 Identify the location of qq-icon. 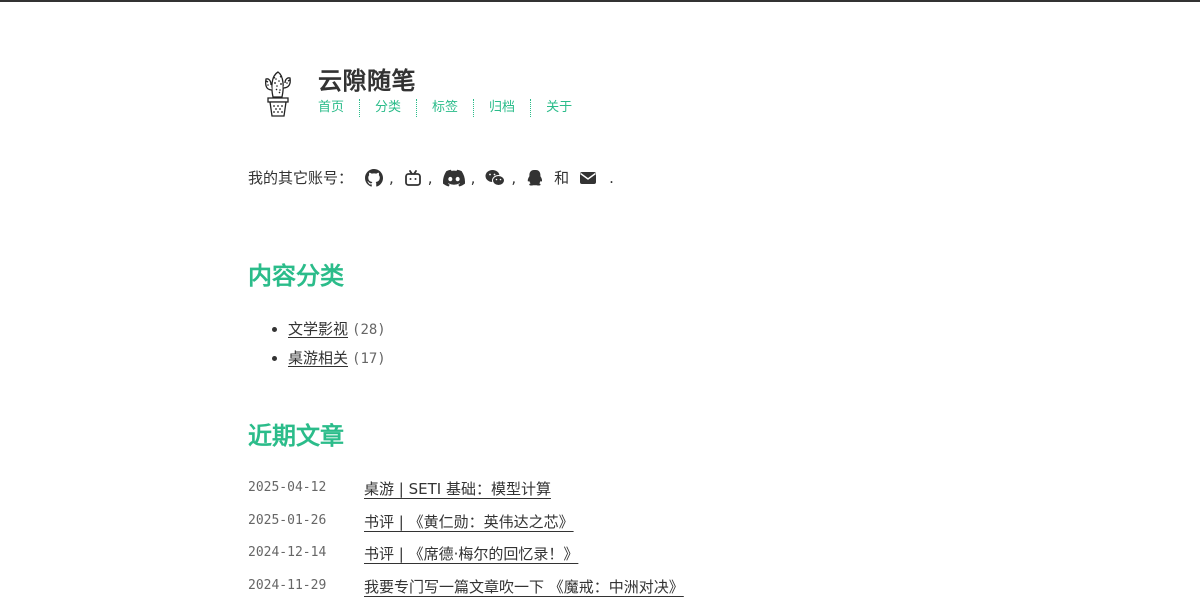
(534, 178).